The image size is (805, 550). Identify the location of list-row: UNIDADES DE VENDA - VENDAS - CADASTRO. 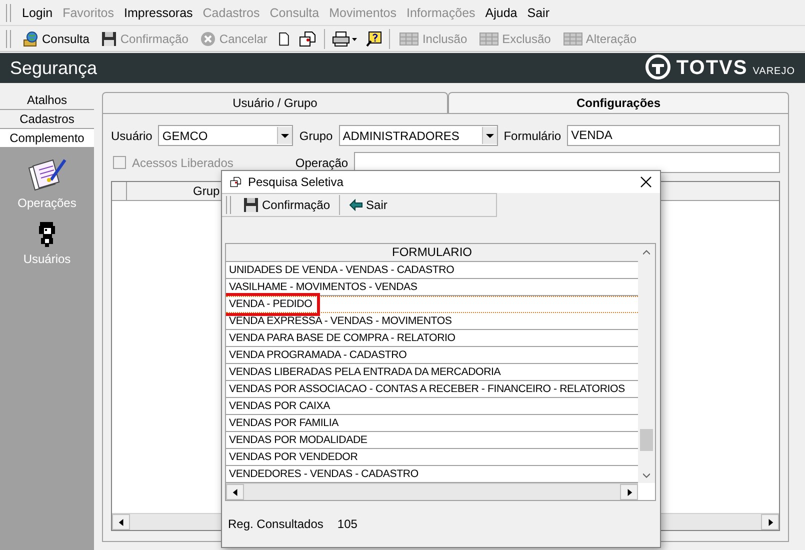
(432, 270).